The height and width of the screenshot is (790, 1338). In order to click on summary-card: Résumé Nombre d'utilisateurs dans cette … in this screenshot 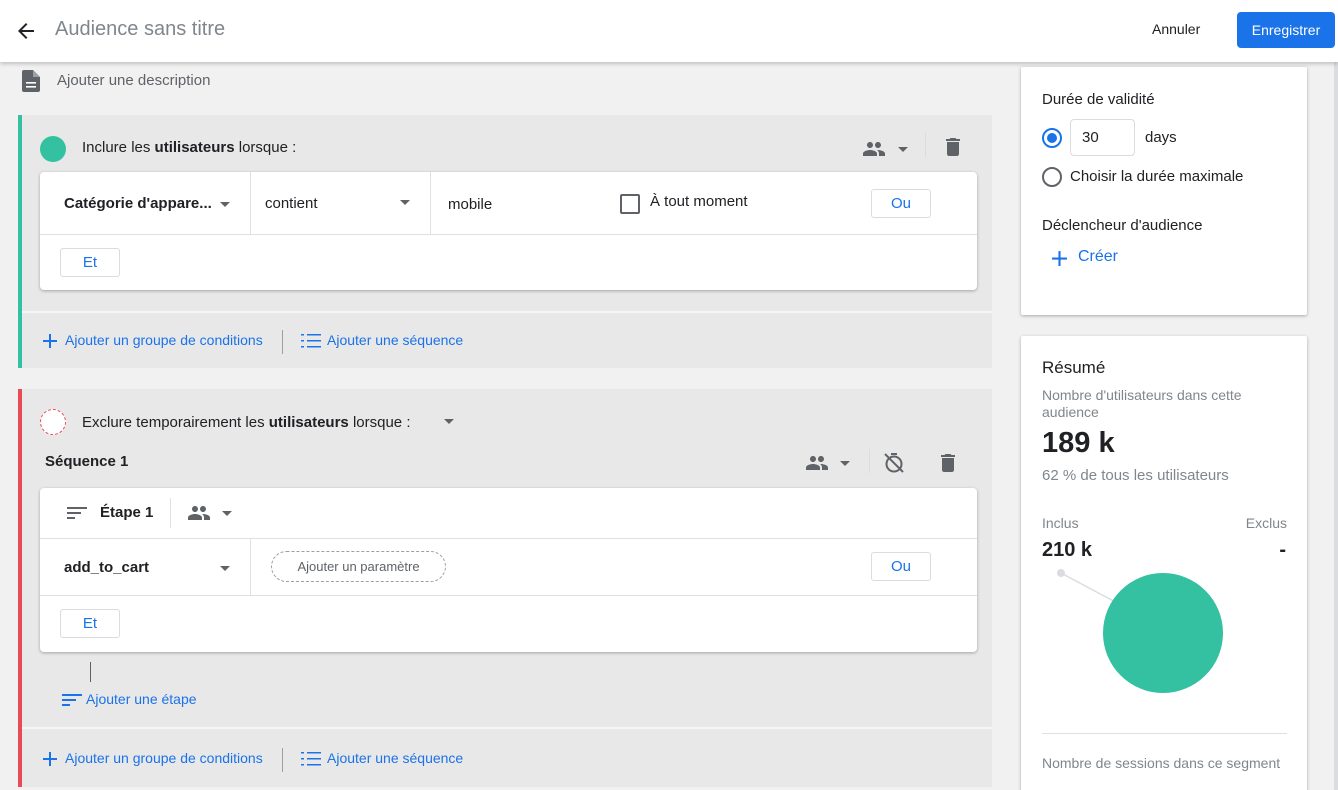, I will do `click(1164, 563)`.